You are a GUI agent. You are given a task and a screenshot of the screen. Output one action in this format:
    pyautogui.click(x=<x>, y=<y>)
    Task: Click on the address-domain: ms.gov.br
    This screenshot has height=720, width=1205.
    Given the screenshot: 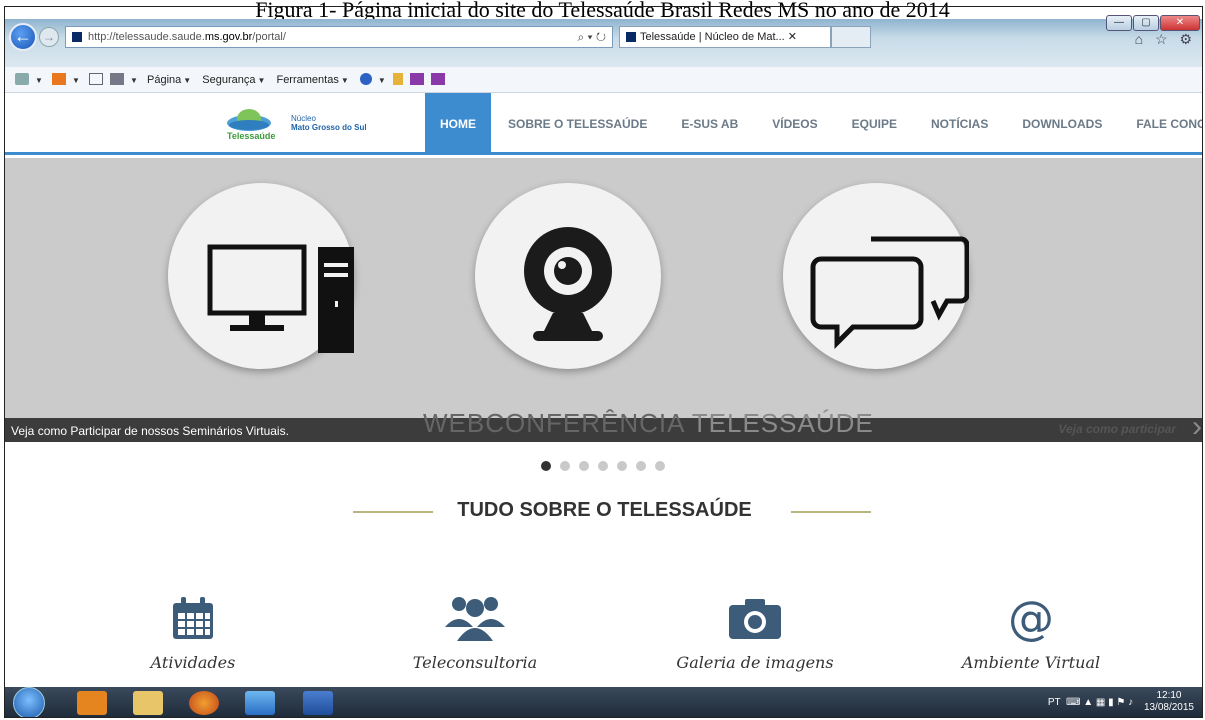 What is the action you would take?
    pyautogui.click(x=228, y=37)
    